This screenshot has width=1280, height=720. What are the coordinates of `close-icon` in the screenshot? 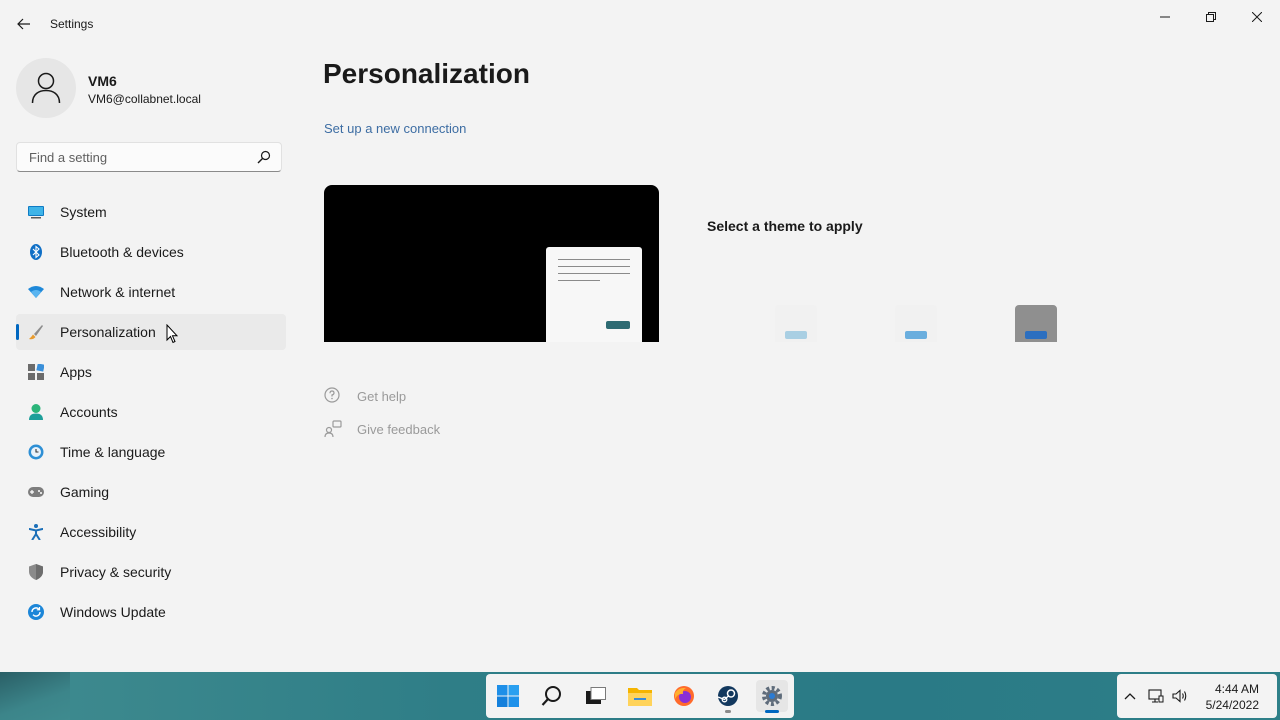 It's located at (1257, 17).